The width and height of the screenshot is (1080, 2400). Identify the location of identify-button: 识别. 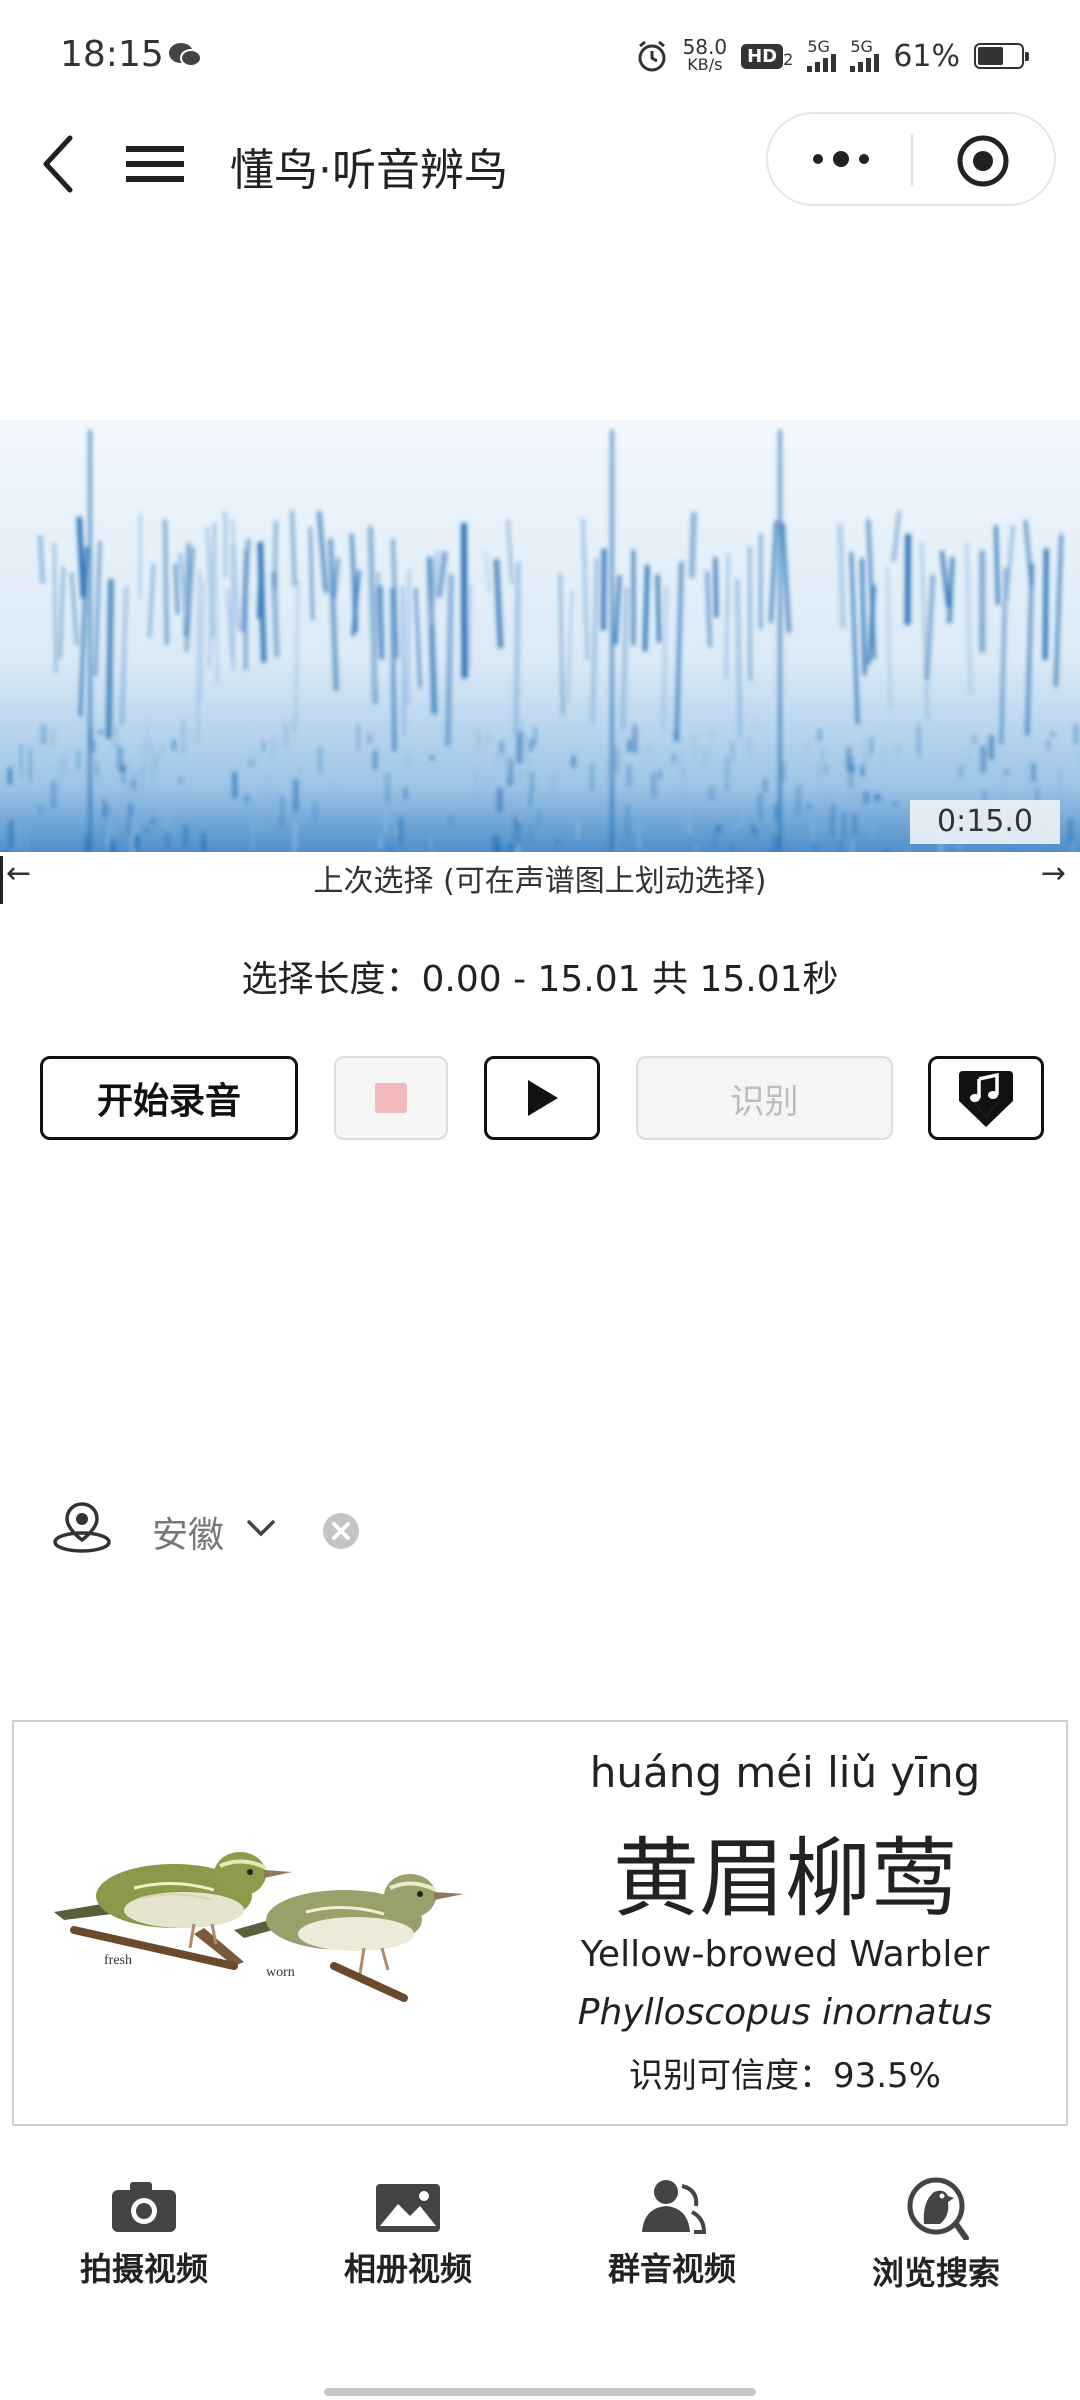
(764, 1098).